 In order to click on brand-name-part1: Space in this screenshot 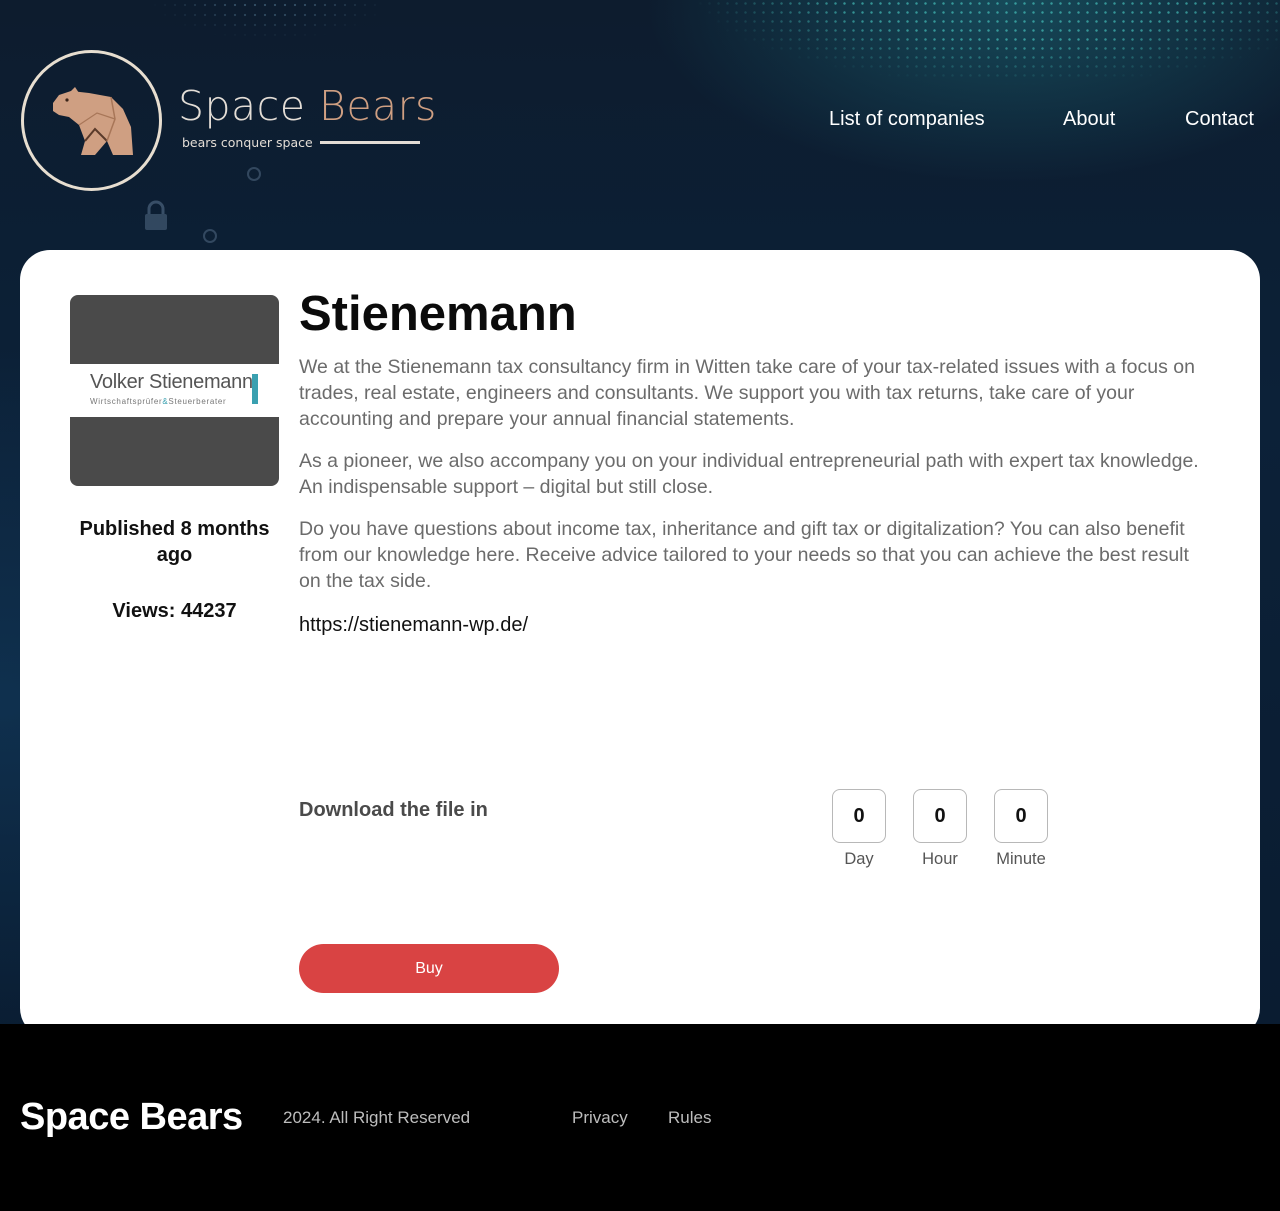, I will do `click(248, 106)`.